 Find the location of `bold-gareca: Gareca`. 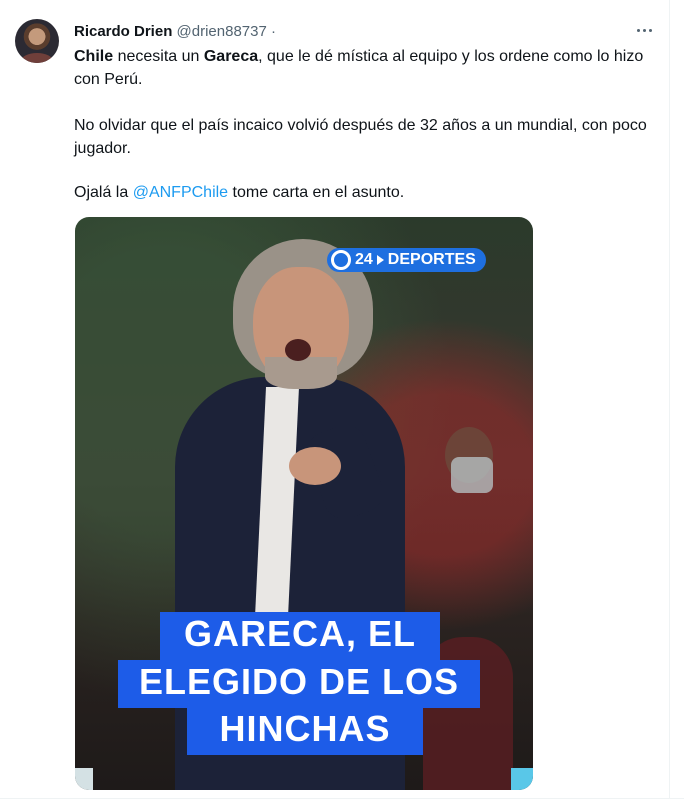

bold-gareca: Gareca is located at coordinates (231, 56).